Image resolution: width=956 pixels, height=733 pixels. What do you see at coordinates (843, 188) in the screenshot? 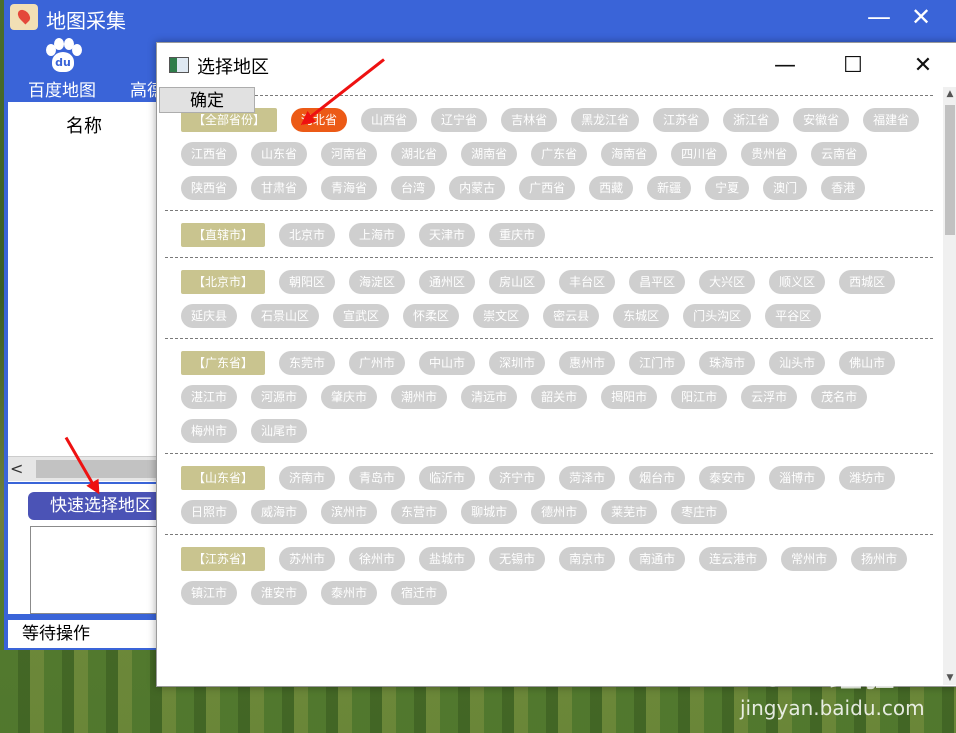
I see `region-chip: 香港` at bounding box center [843, 188].